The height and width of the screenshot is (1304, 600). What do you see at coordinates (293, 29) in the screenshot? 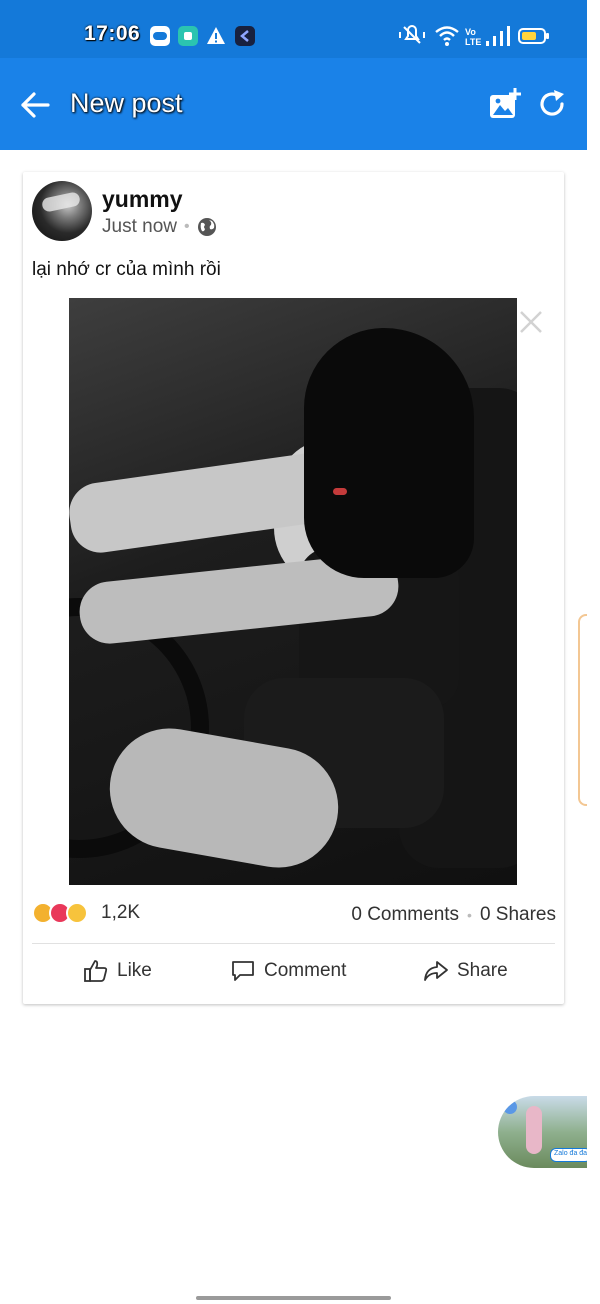
I see `status-bar: 17:06 Vo LTE` at bounding box center [293, 29].